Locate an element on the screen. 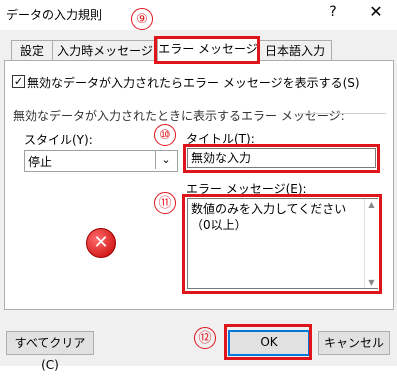  help-button: ? is located at coordinates (333, 13).